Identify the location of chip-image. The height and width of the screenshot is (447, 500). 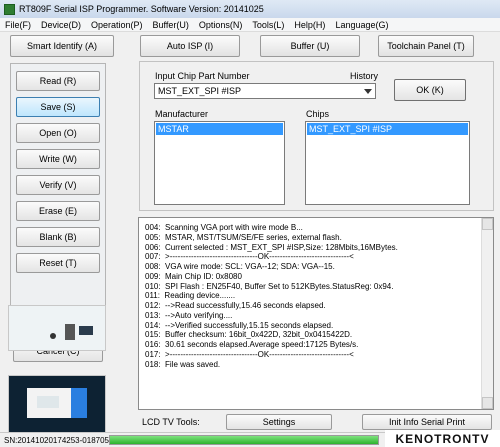
(57, 406).